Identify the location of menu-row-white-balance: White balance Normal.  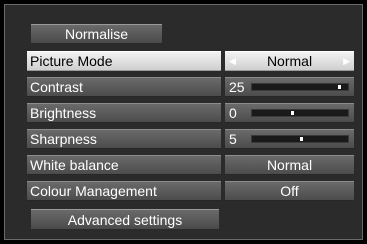
(190, 165).